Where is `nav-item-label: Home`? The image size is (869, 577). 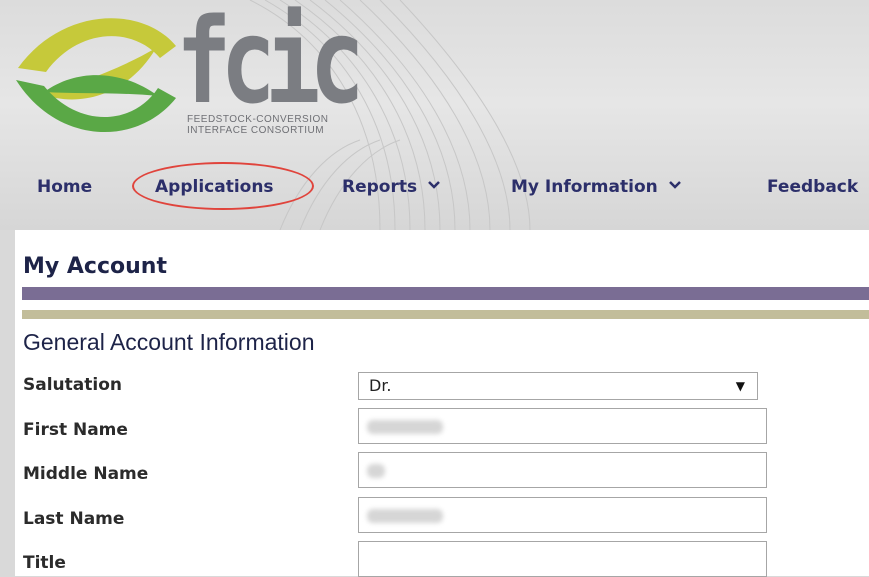 nav-item-label: Home is located at coordinates (65, 187).